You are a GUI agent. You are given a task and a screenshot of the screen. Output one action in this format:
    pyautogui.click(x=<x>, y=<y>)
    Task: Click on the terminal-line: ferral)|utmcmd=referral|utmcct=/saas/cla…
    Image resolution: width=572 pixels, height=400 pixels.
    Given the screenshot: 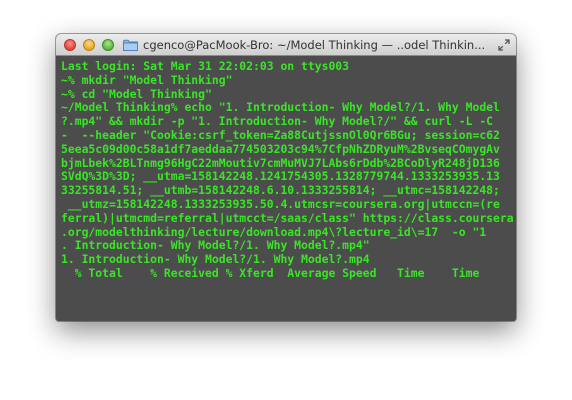 What is the action you would take?
    pyautogui.click(x=287, y=217)
    